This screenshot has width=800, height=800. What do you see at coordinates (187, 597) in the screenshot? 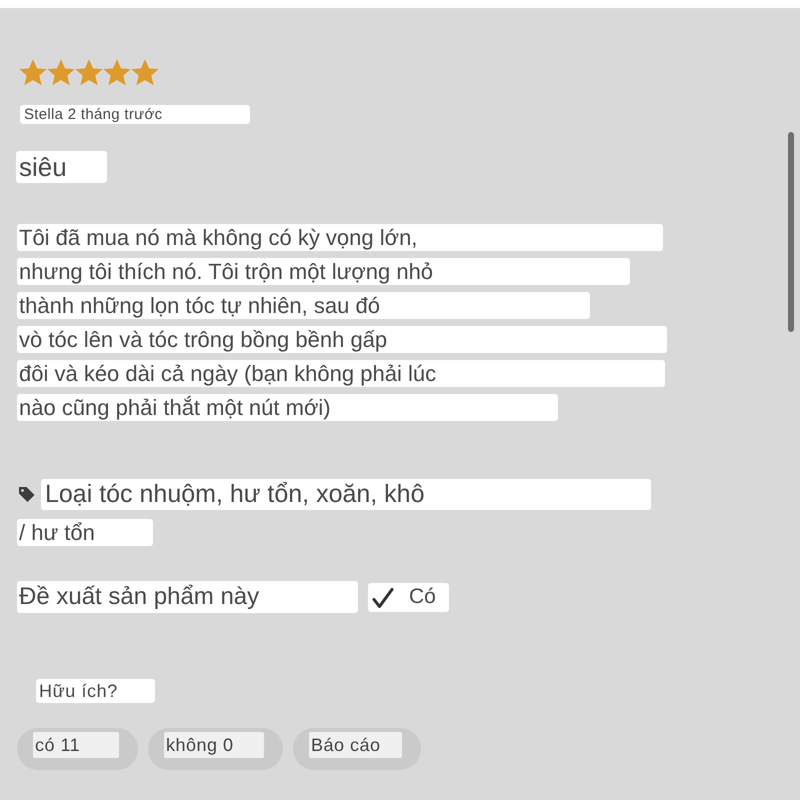
I see `recommend-label: Đề xuất sản phẩm này` at bounding box center [187, 597].